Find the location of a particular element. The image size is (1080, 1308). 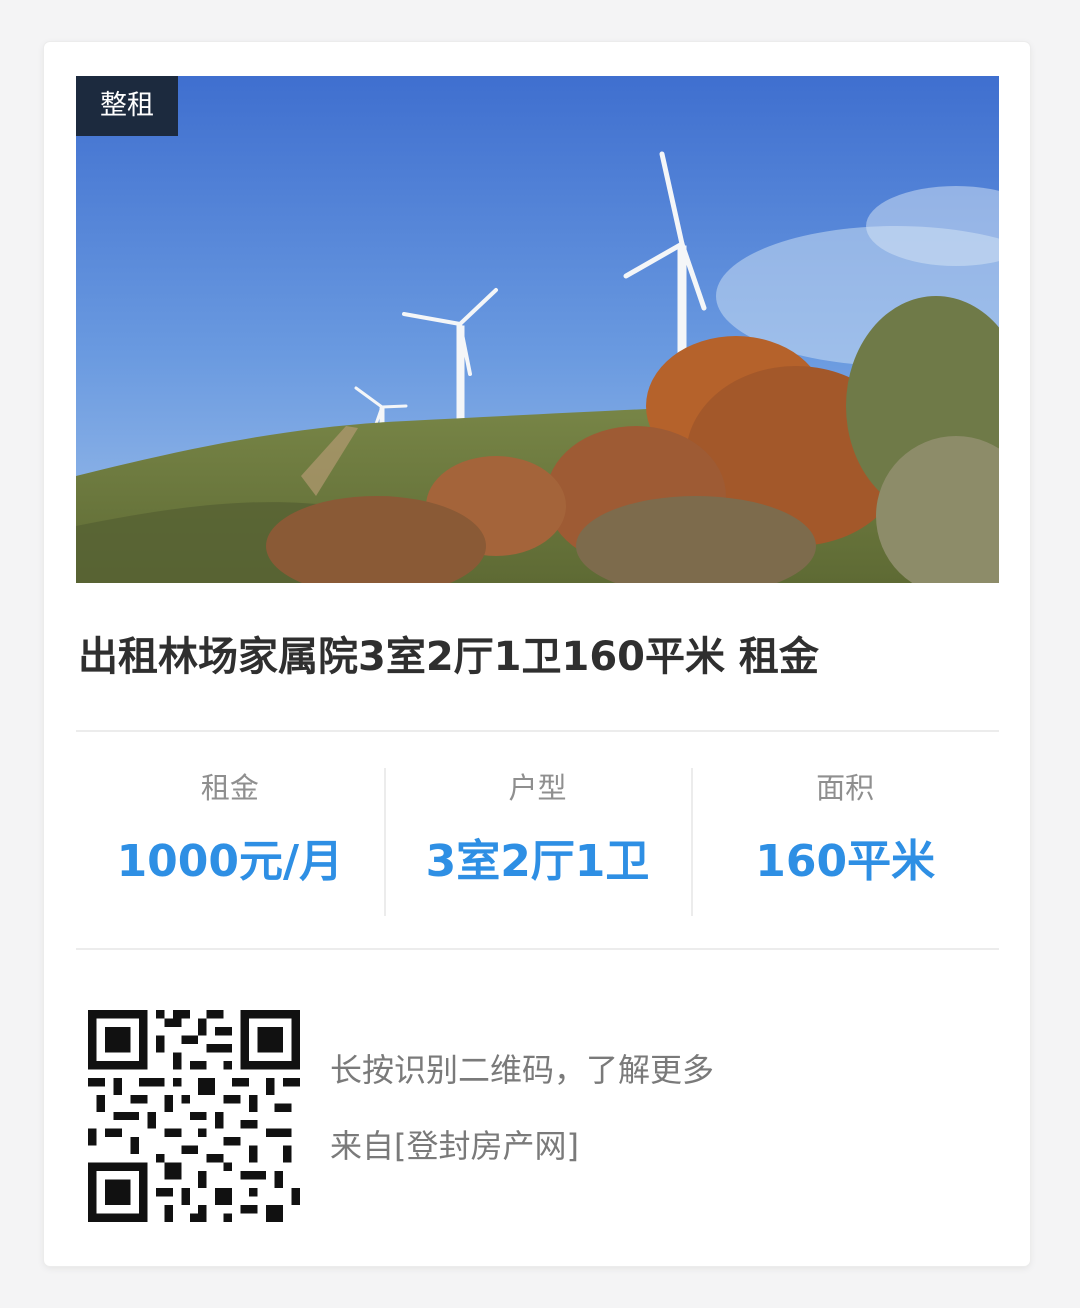

stat-layout: 户型 3室2厅1卫 is located at coordinates (537, 840).